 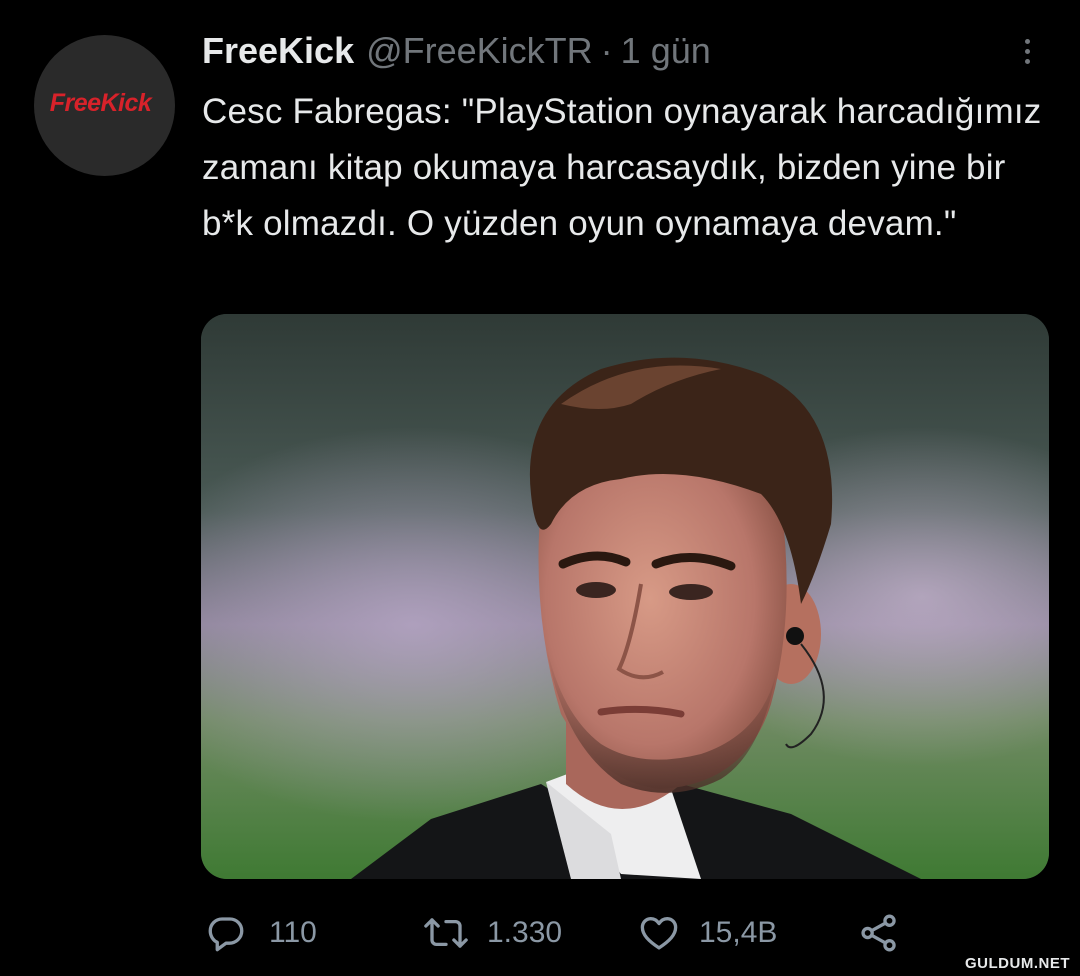 What do you see at coordinates (293, 932) in the screenshot?
I see `reply-count: 110` at bounding box center [293, 932].